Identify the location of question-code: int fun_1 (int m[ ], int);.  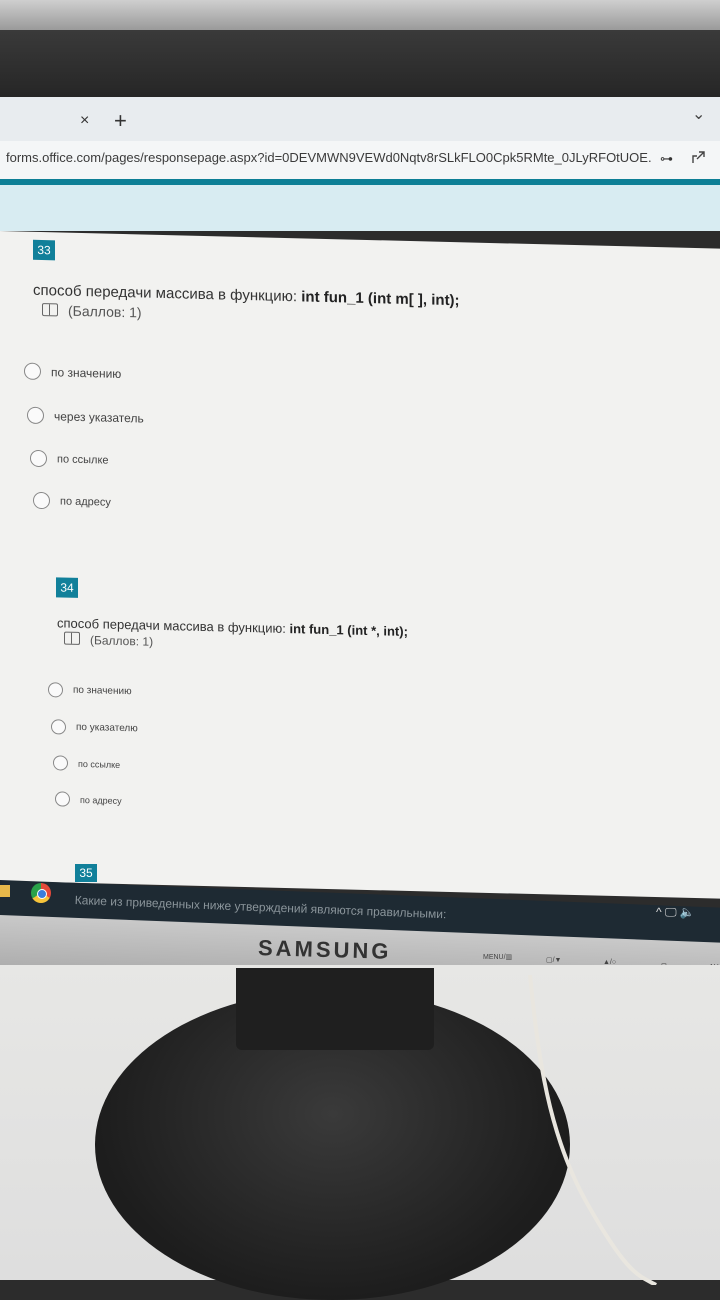
(380, 299).